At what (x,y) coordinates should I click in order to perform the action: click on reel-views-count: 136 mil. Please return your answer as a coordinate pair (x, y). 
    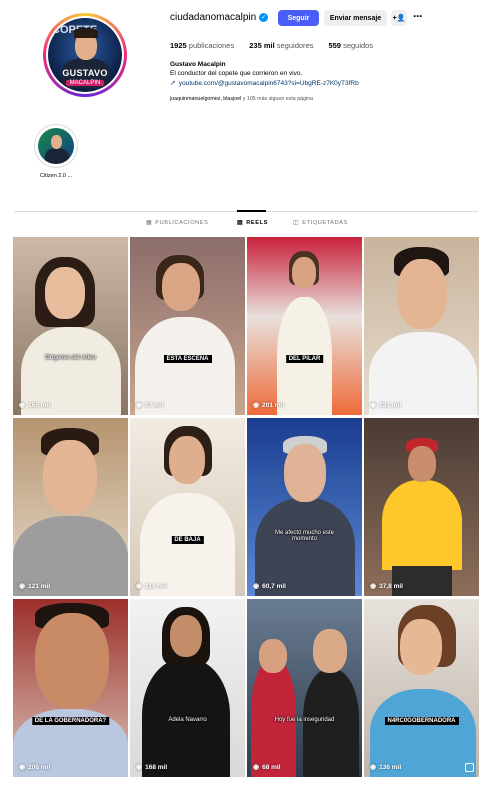
    Looking at the image, I should click on (390, 767).